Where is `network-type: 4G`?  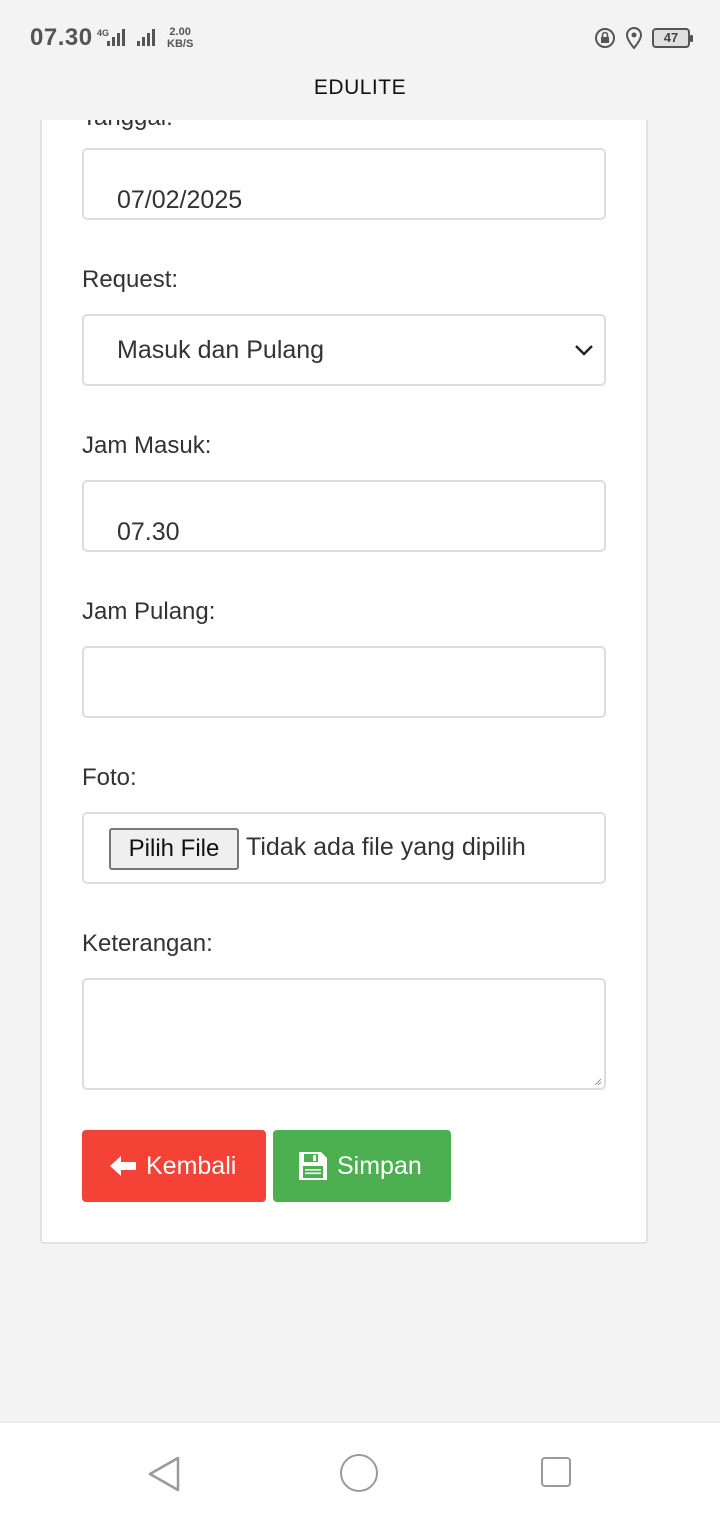 network-type: 4G is located at coordinates (103, 33).